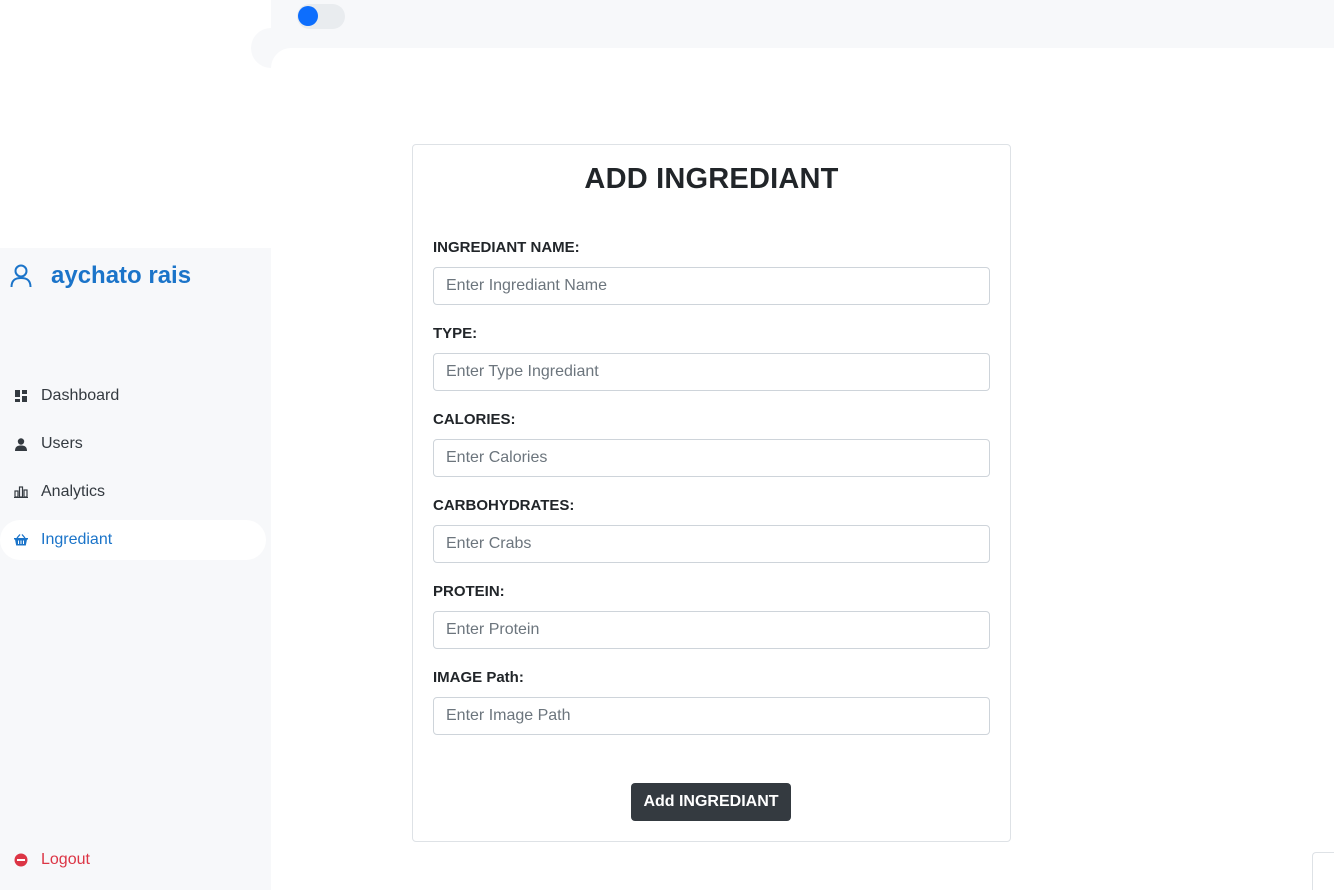 The width and height of the screenshot is (1334, 890). What do you see at coordinates (308, 16) in the screenshot?
I see `toggle-knob` at bounding box center [308, 16].